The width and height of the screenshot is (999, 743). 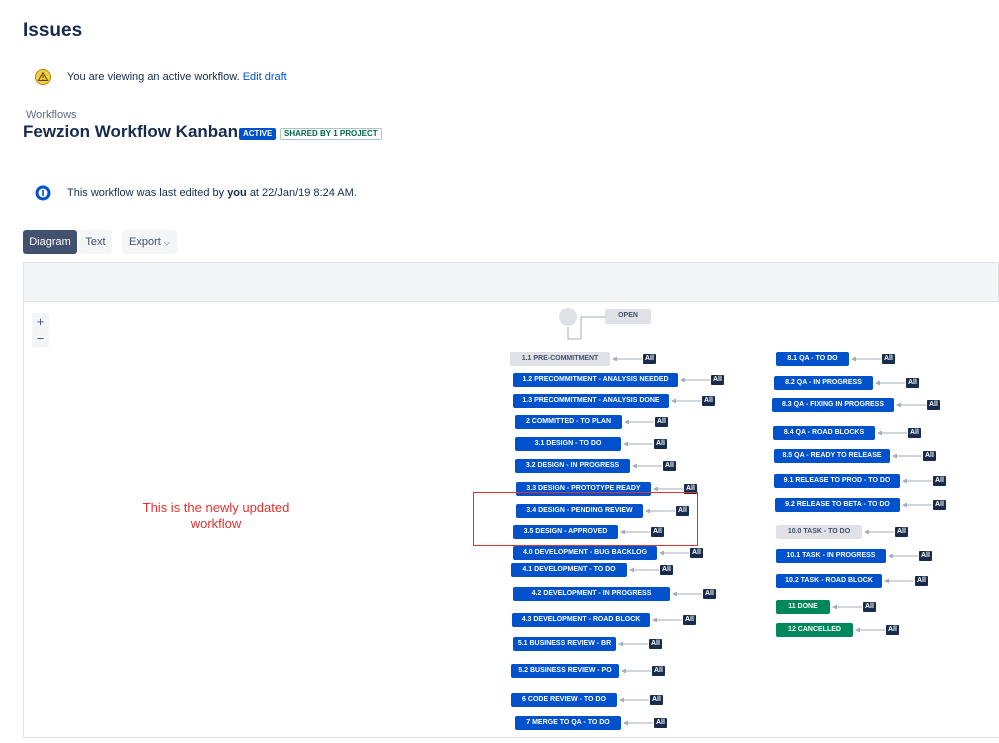 I want to click on status-2-committed-to-plan: 2 COMMITTED - TO PLAN, so click(x=568, y=422).